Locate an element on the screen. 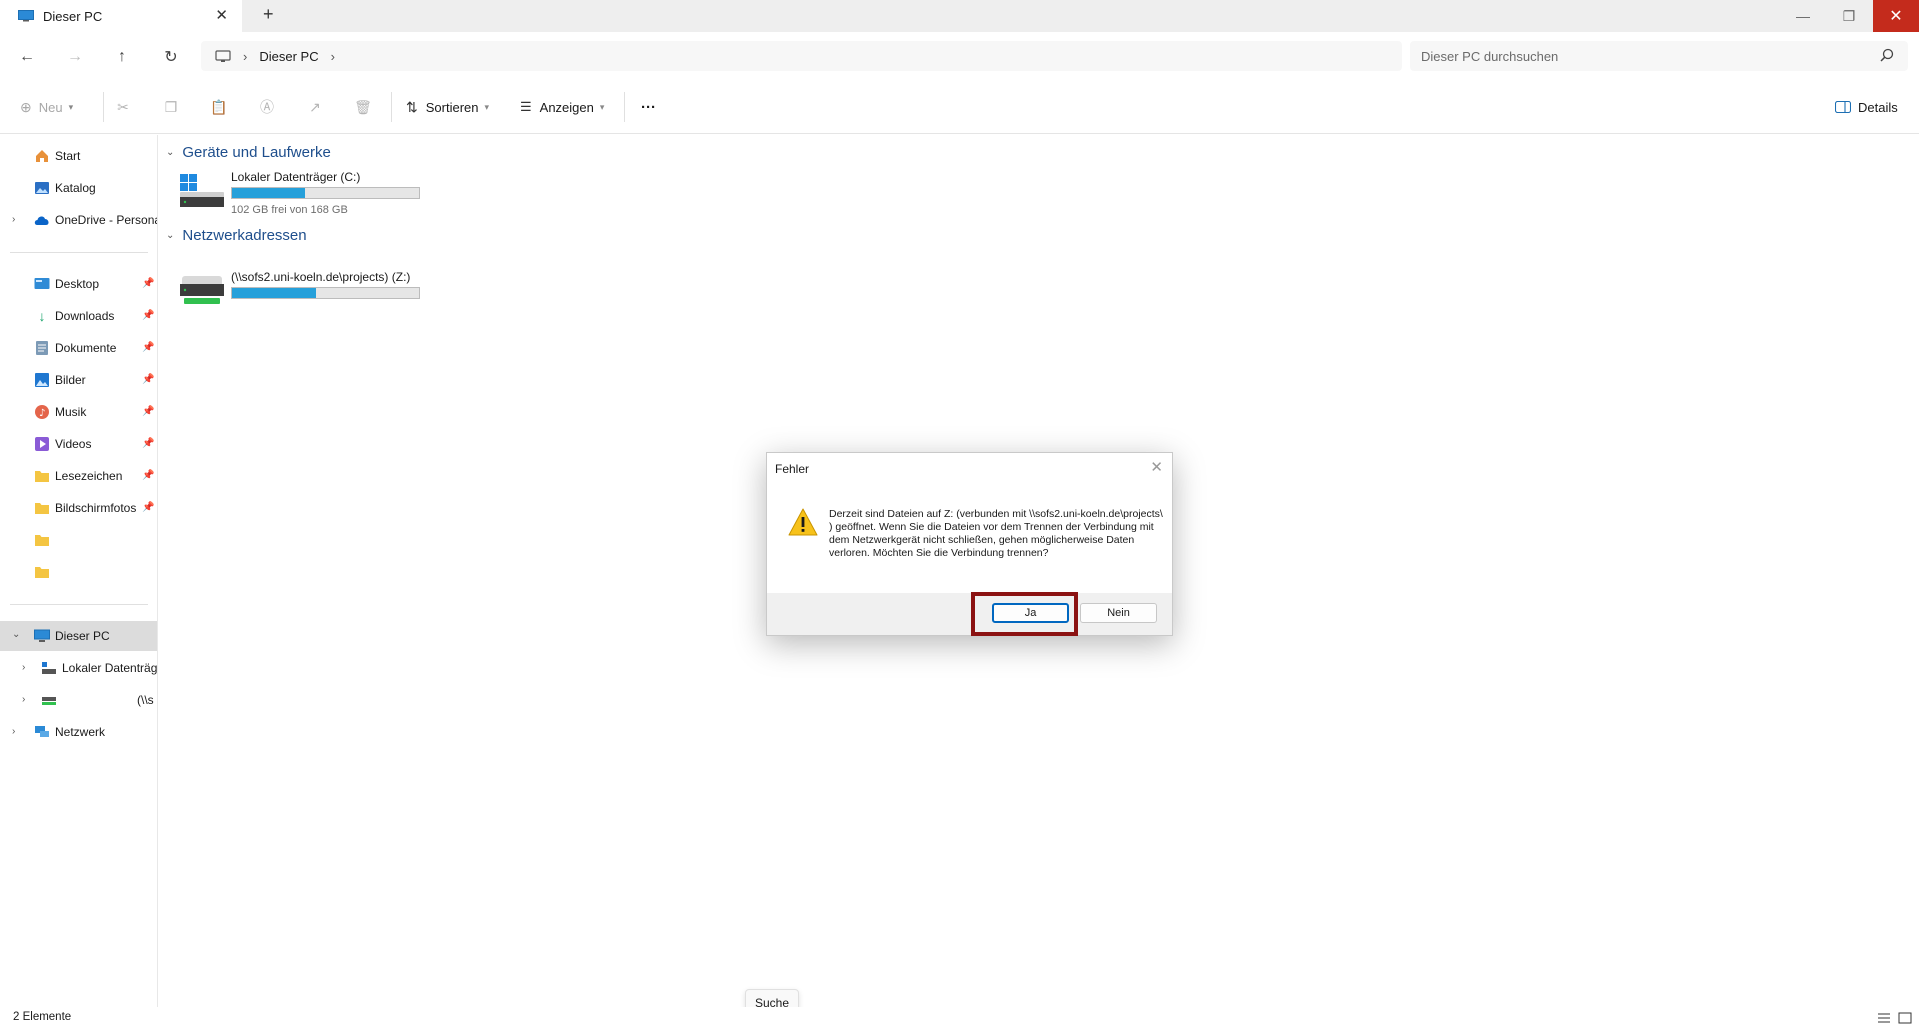 Image resolution: width=1919 pixels, height=1027 pixels. up-arrow-icon: ↑ is located at coordinates (122, 57).